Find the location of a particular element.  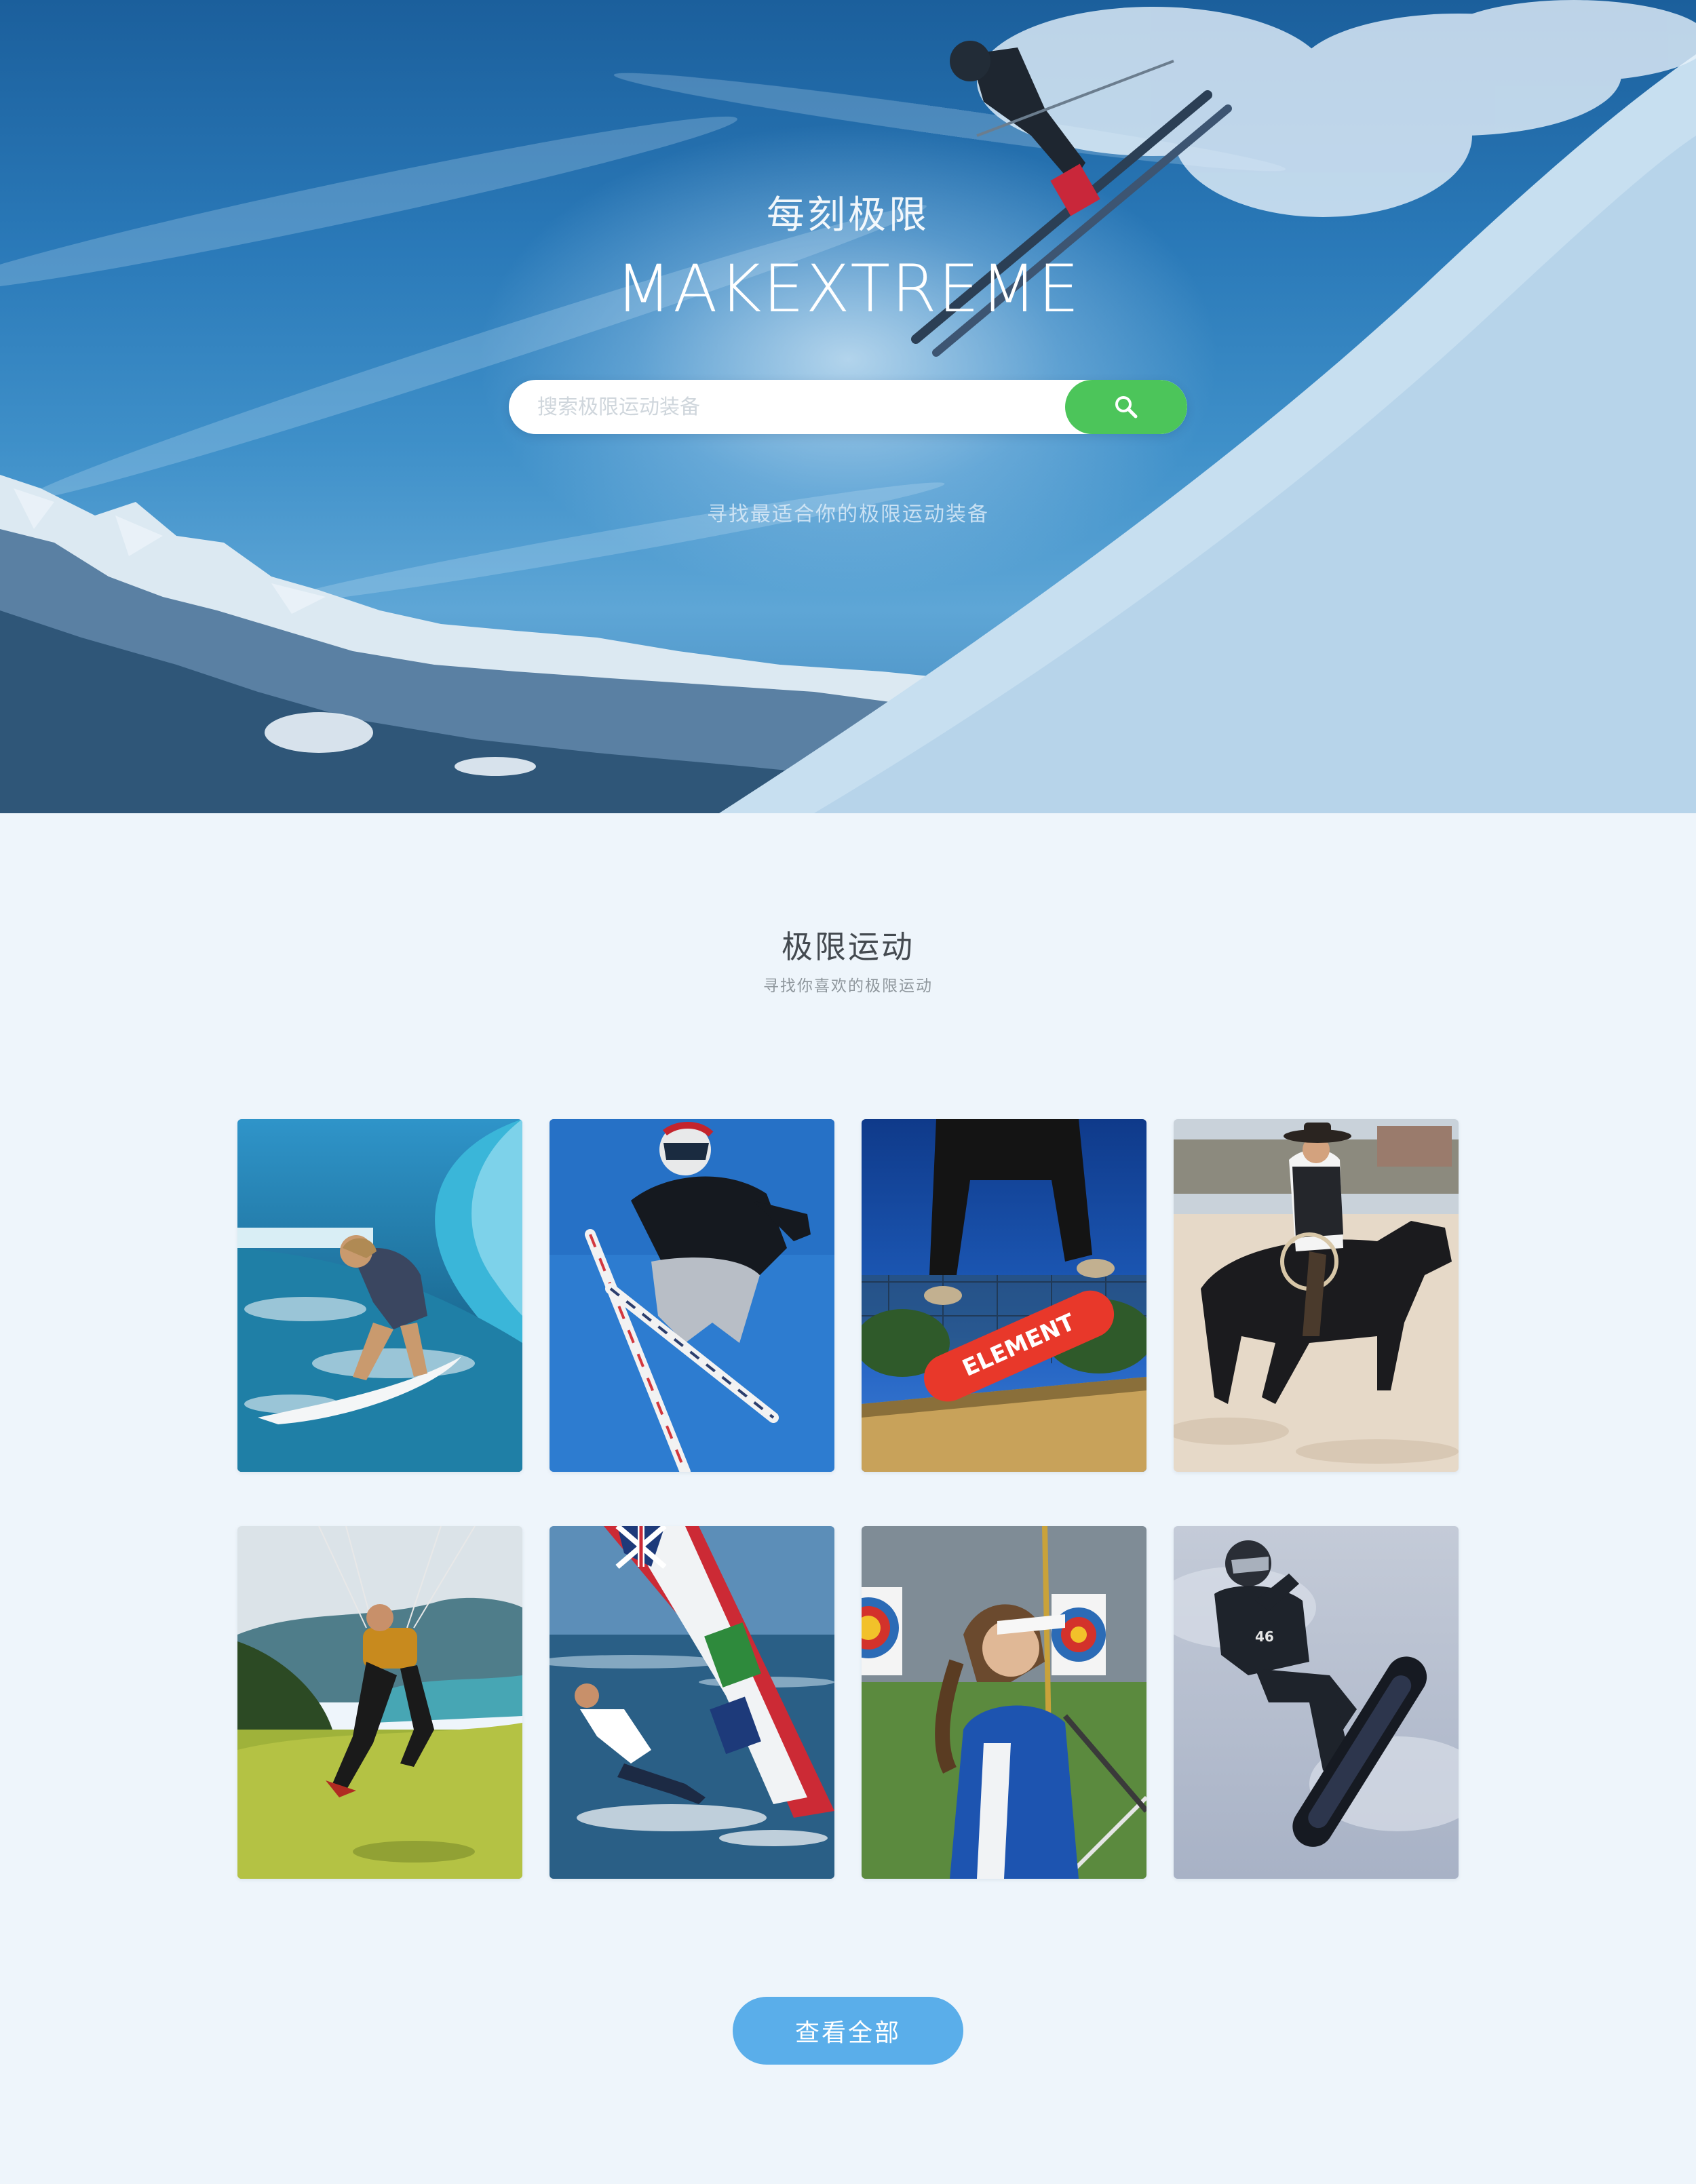

search-button is located at coordinates (1126, 407).